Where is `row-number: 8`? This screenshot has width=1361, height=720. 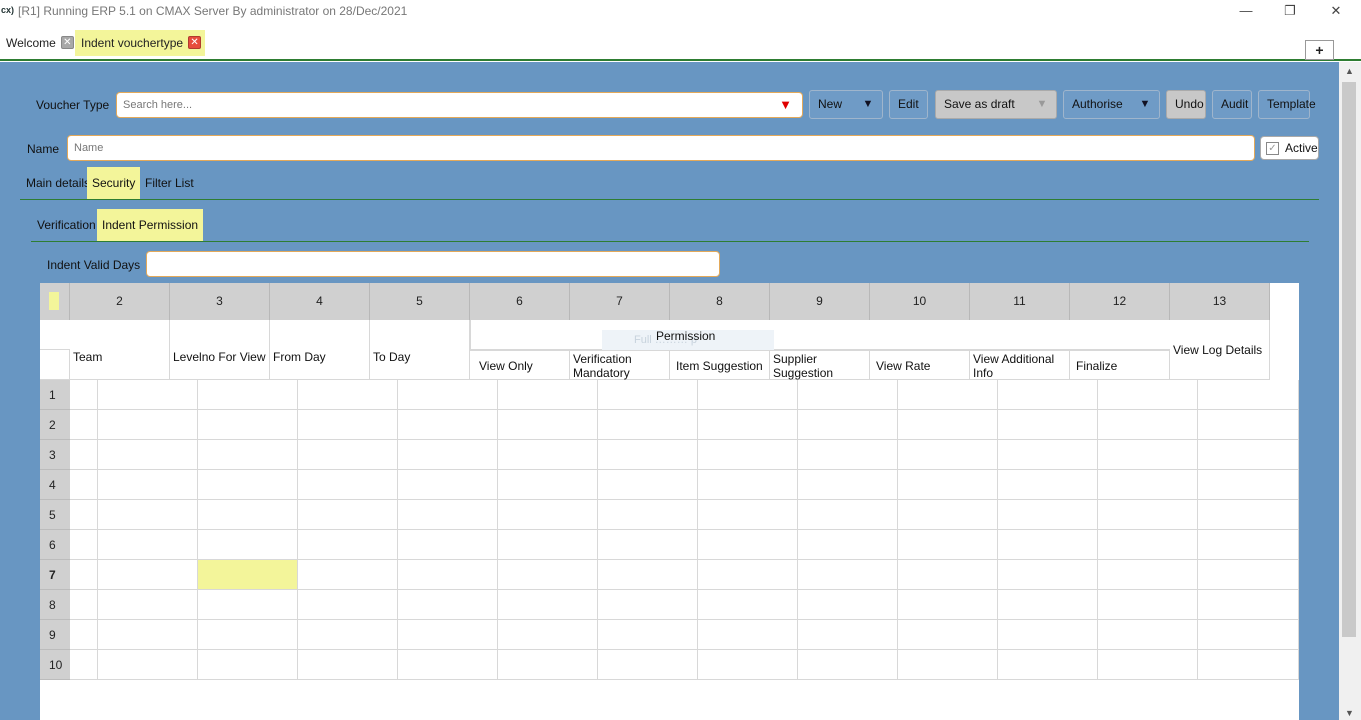
row-number: 8 is located at coordinates (55, 605).